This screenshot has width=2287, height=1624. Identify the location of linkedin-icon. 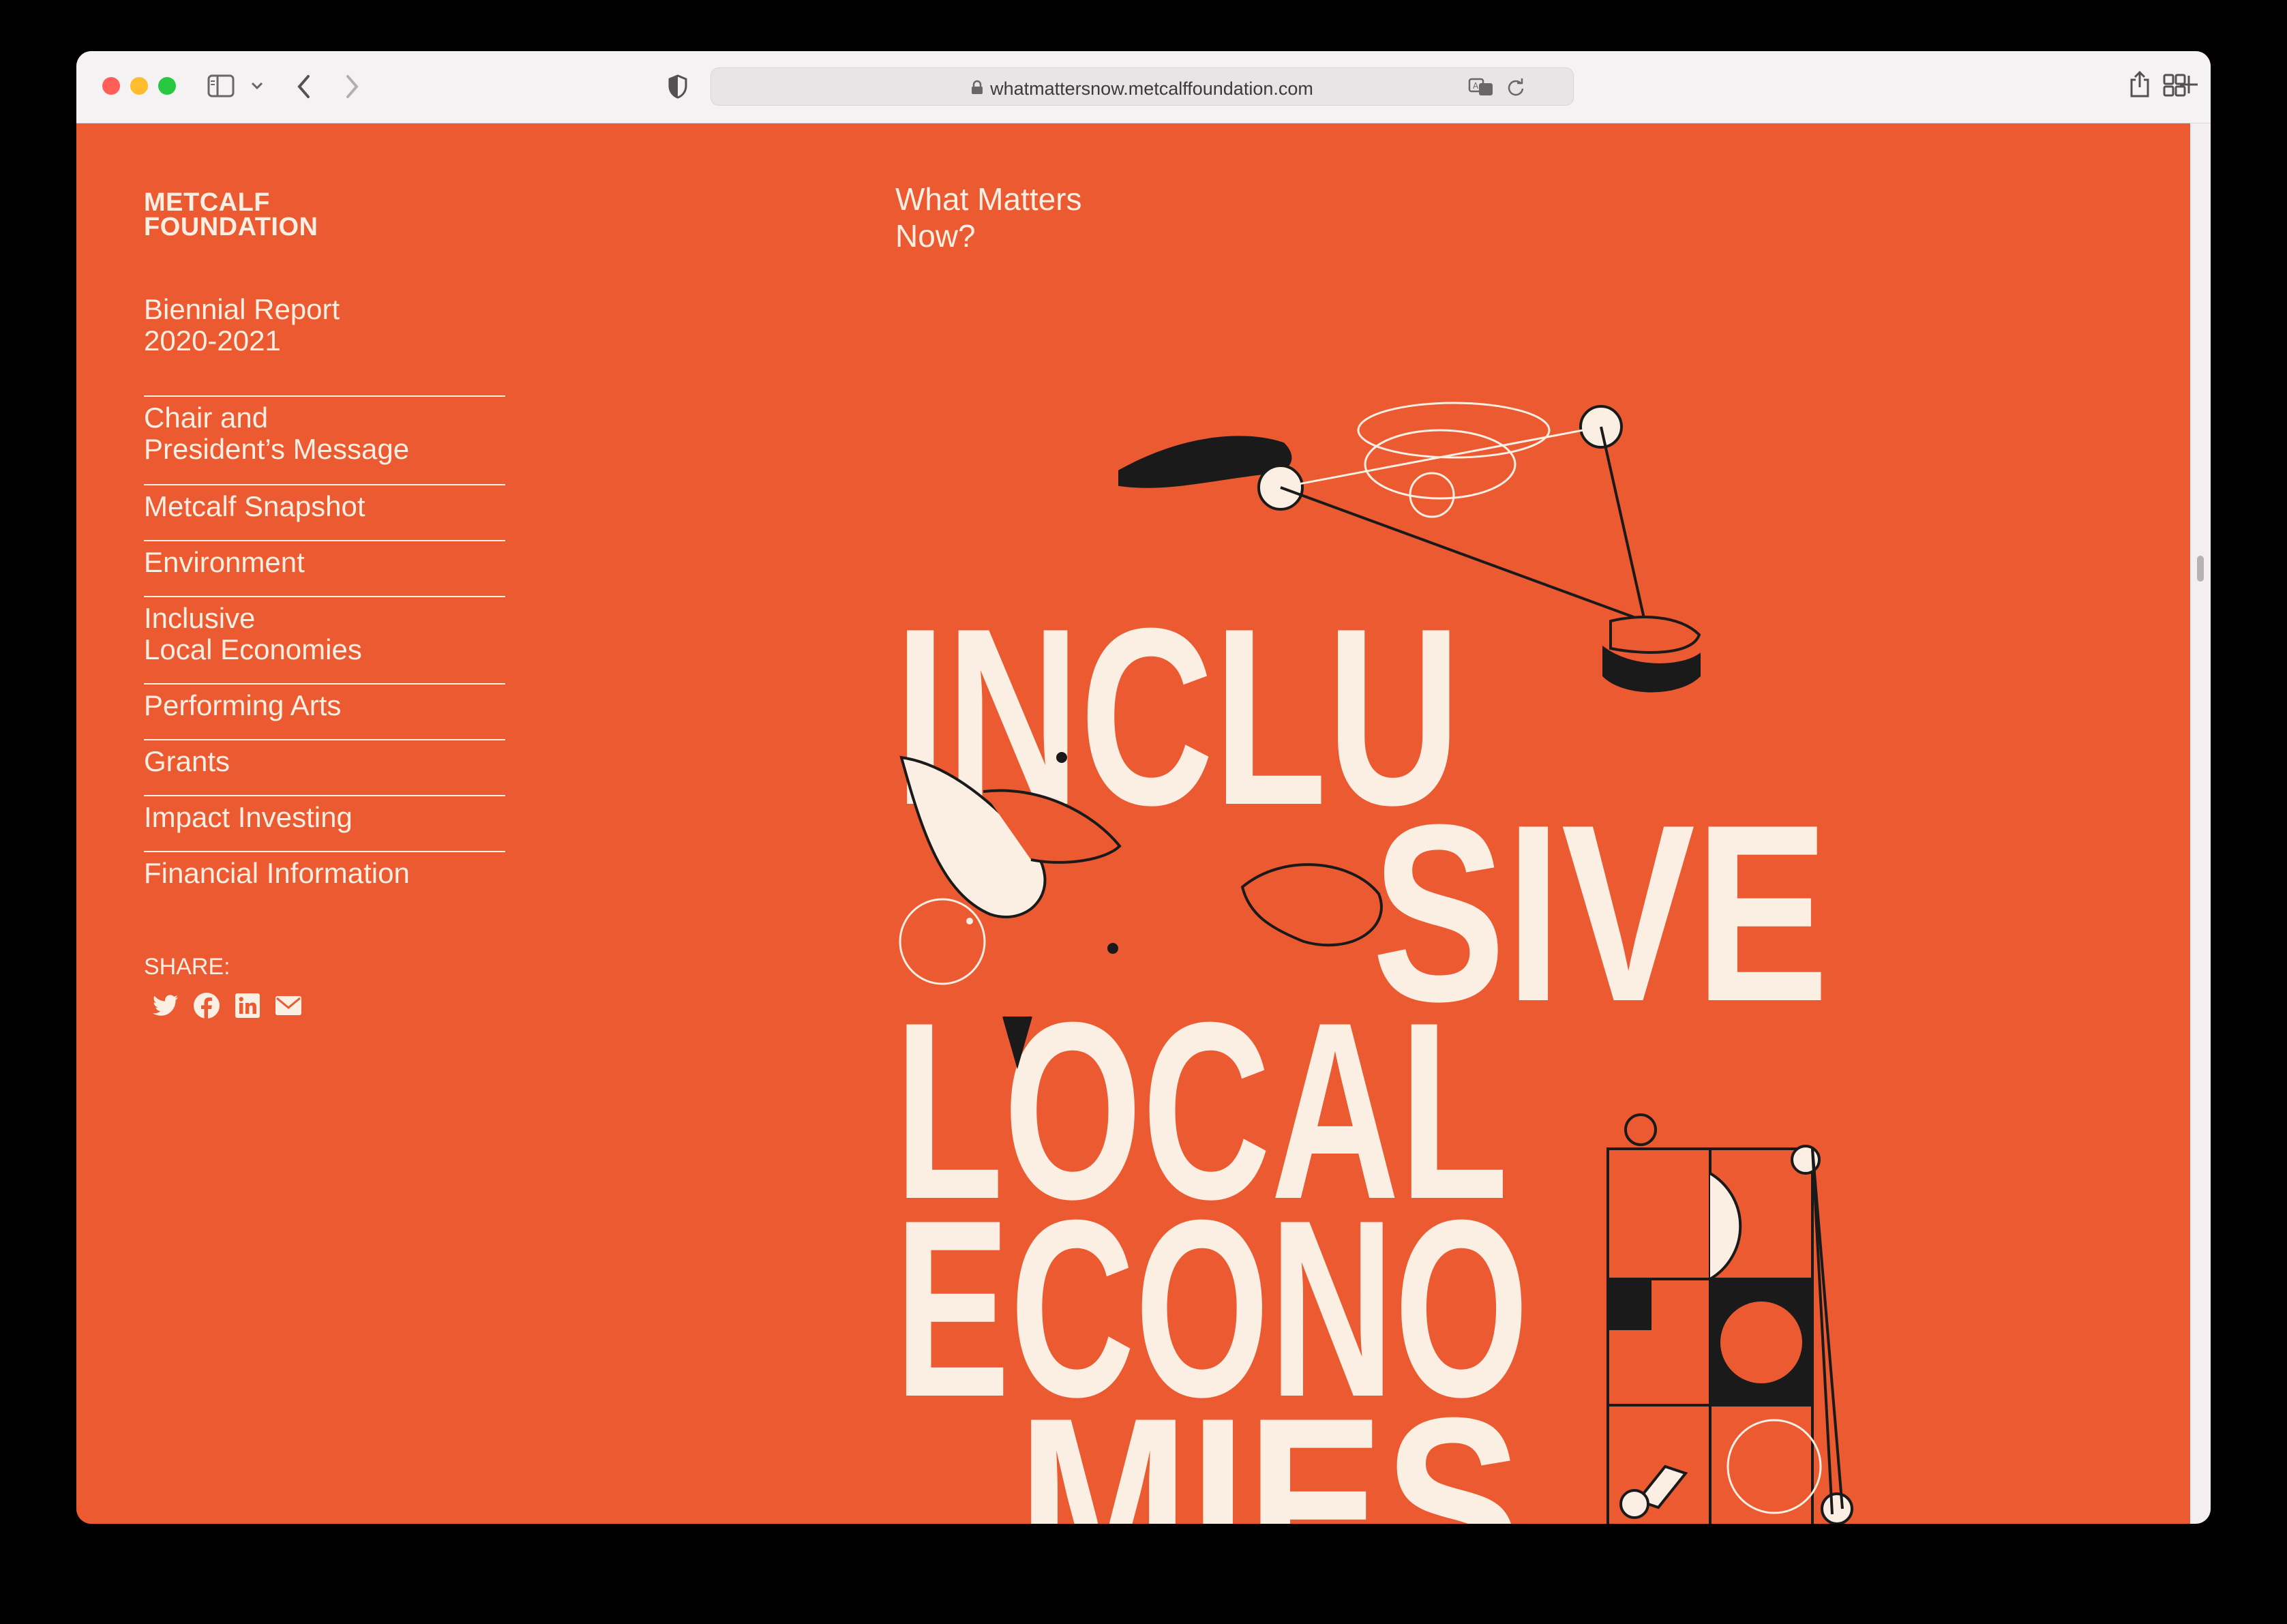
(248, 1006).